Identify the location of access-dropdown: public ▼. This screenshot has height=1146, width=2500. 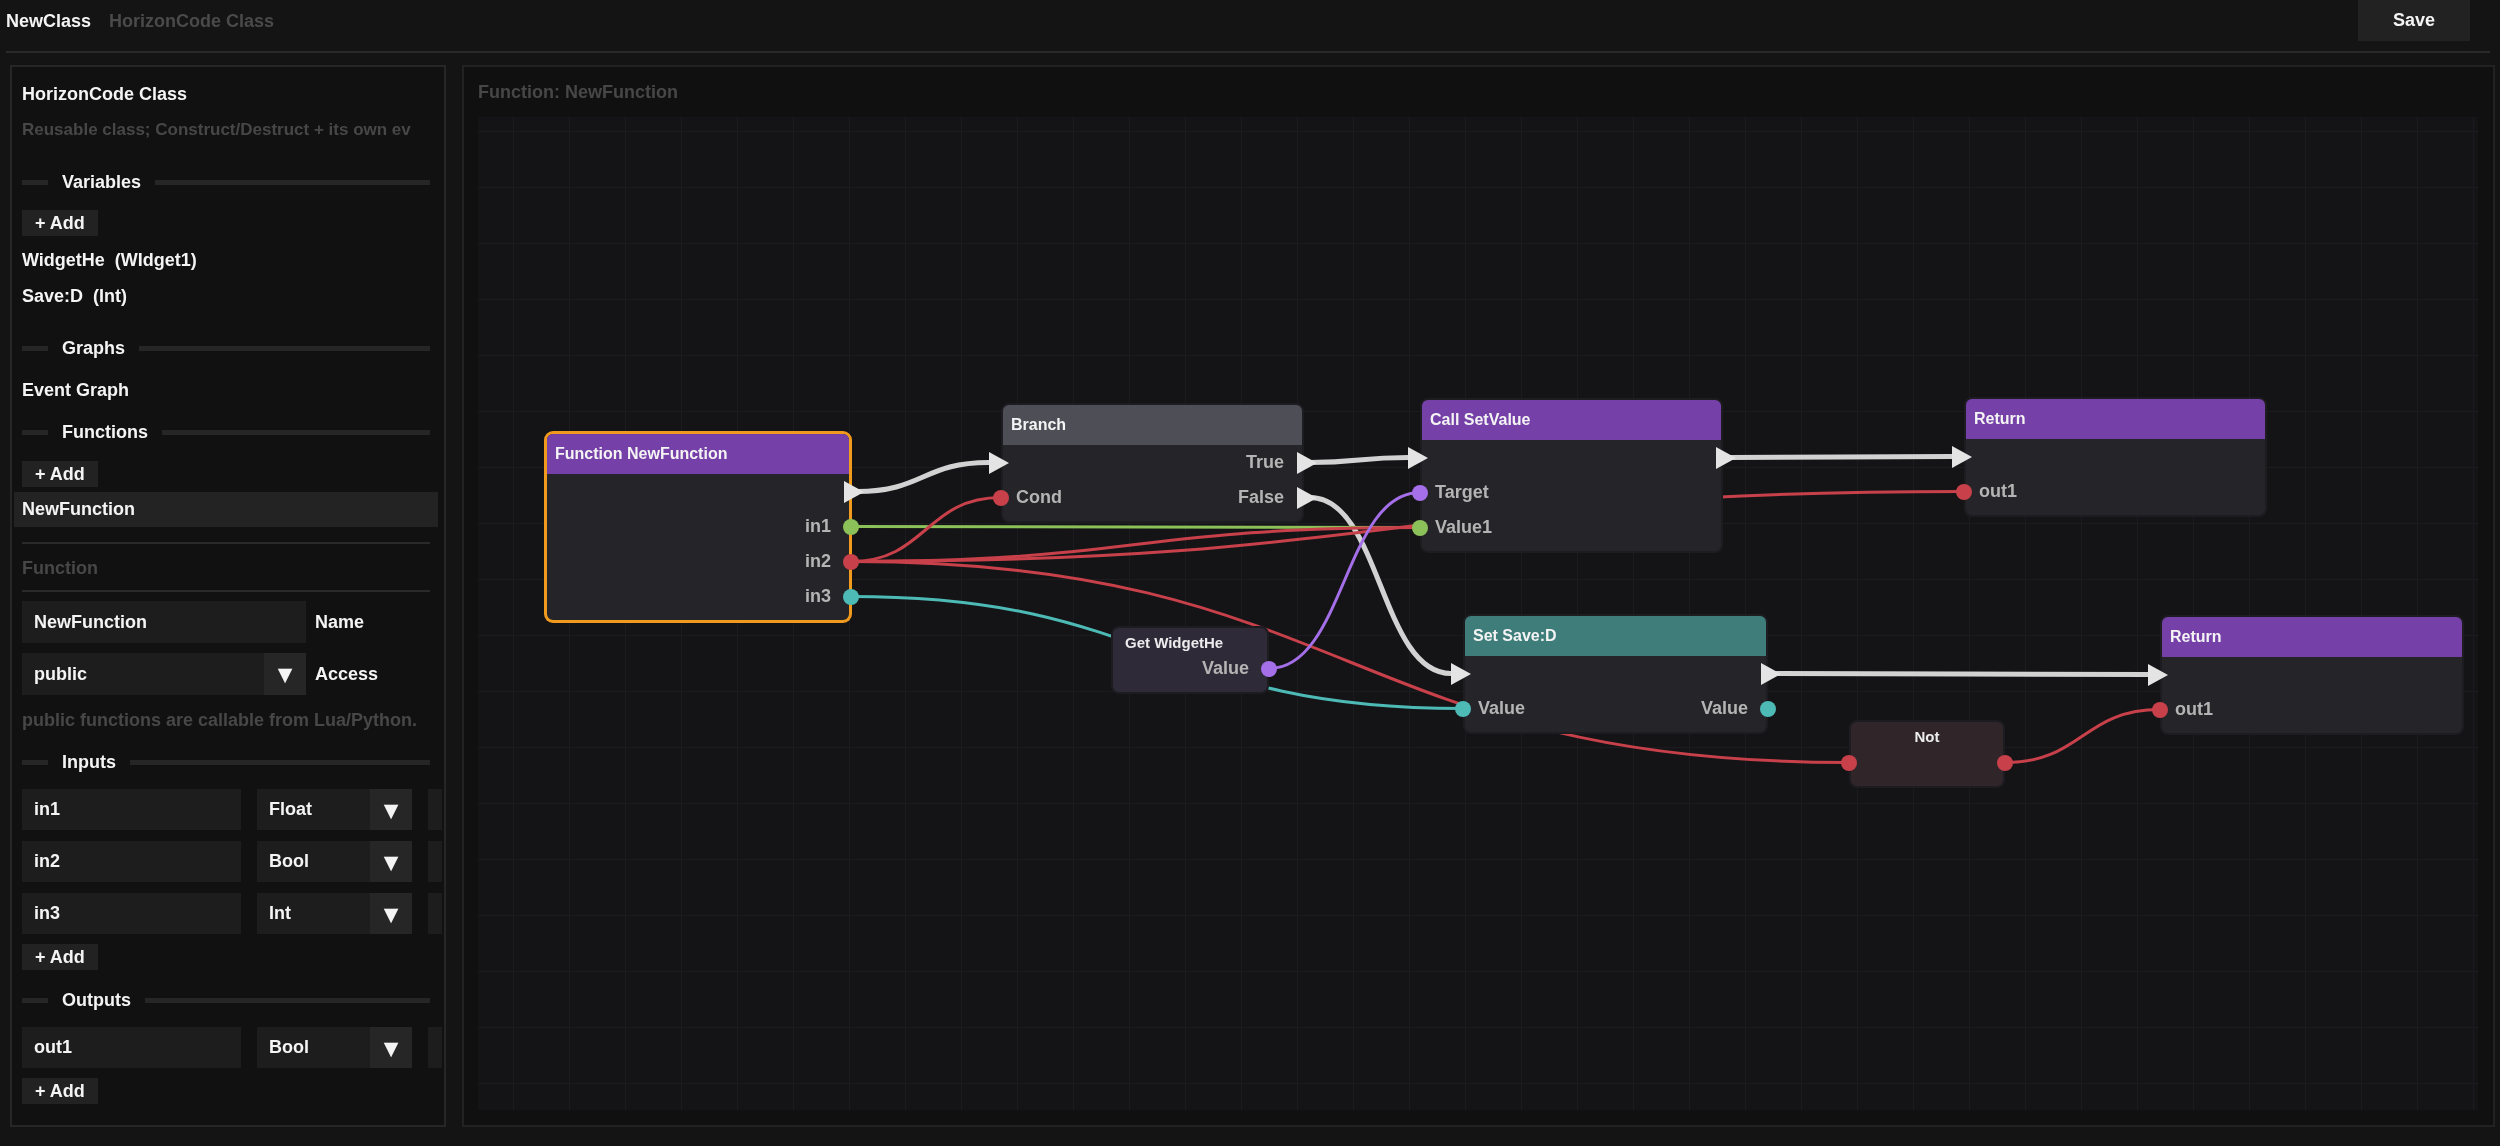
(164, 674).